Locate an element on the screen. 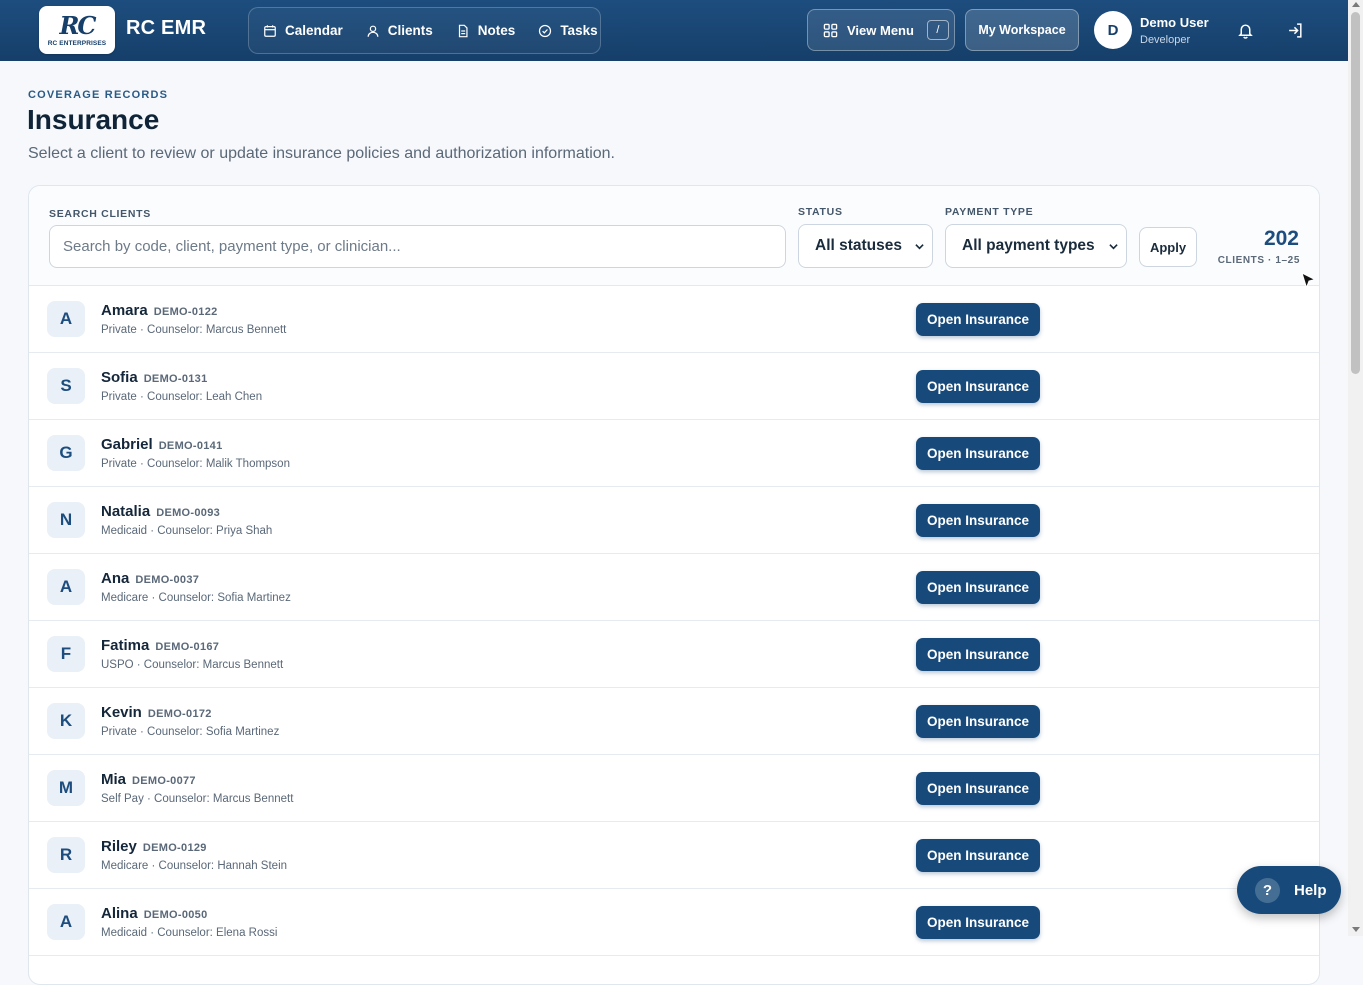 This screenshot has width=1363, height=985. status-label: STATUS is located at coordinates (820, 212).